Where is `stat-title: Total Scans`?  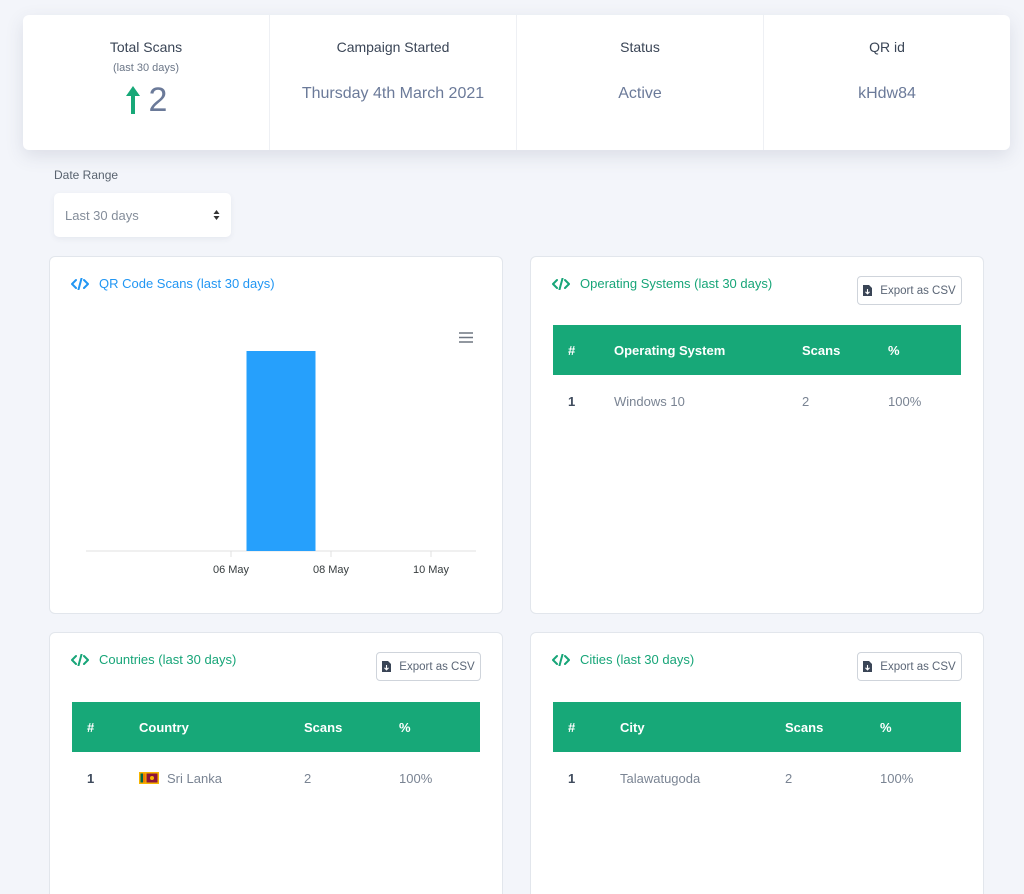 stat-title: Total Scans is located at coordinates (146, 47).